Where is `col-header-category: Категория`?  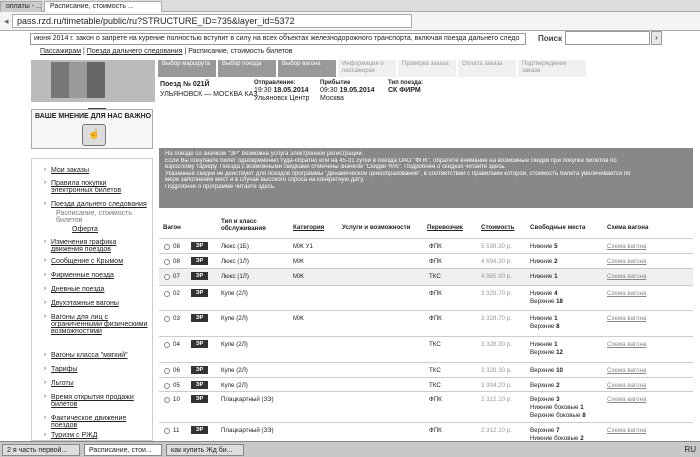
col-header-category: Категория is located at coordinates (308, 227).